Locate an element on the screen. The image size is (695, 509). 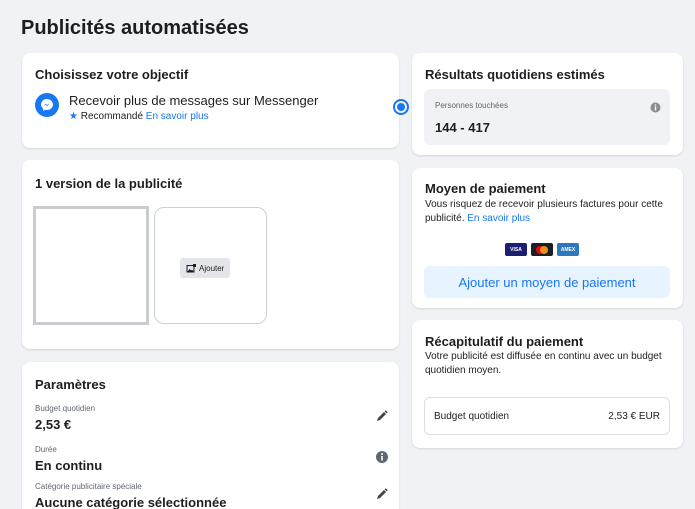
objective-option-label: Recevoir plus de messages sur Messenger is located at coordinates (193, 100).